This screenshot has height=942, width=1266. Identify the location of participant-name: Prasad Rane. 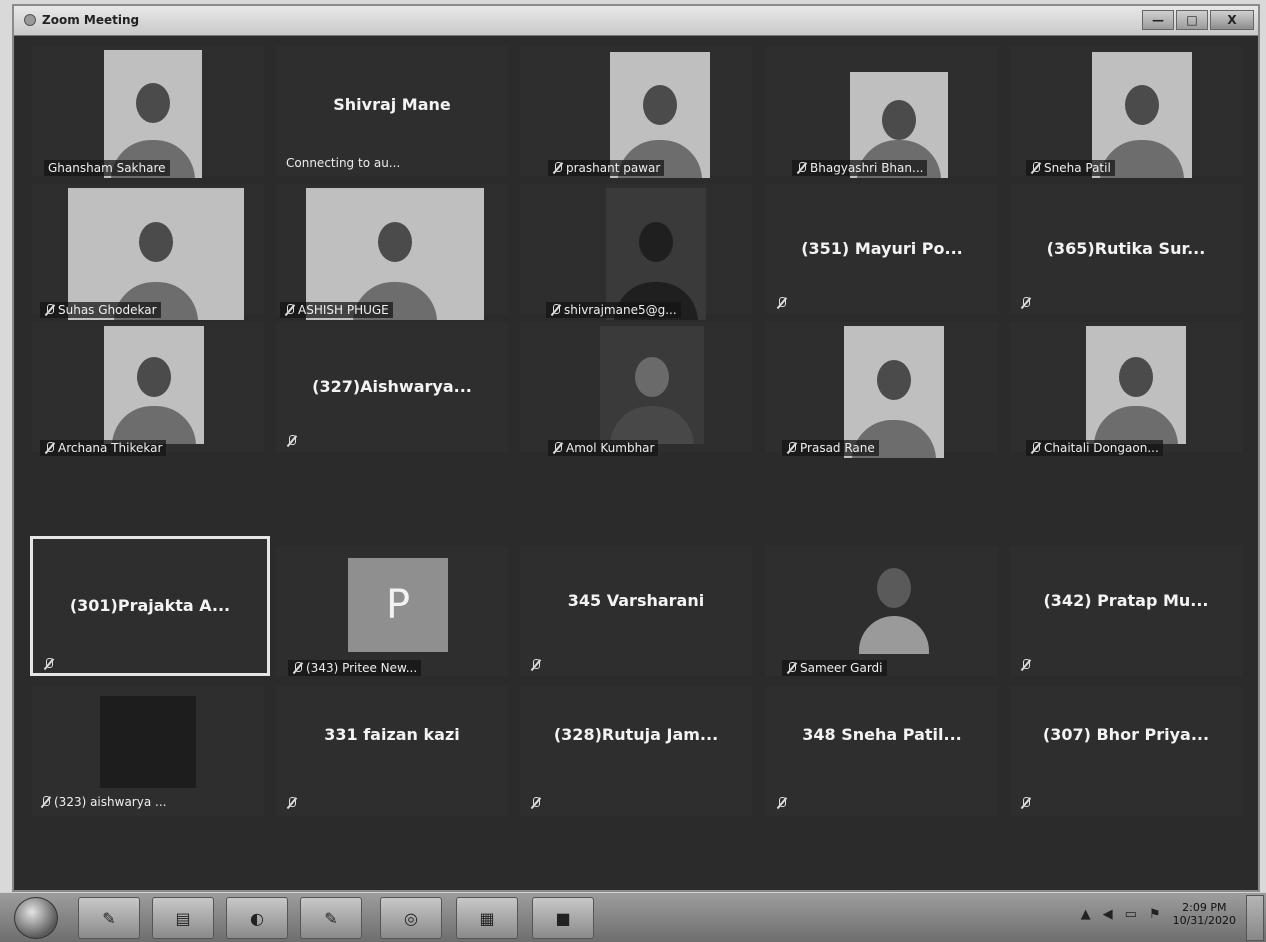
(837, 448).